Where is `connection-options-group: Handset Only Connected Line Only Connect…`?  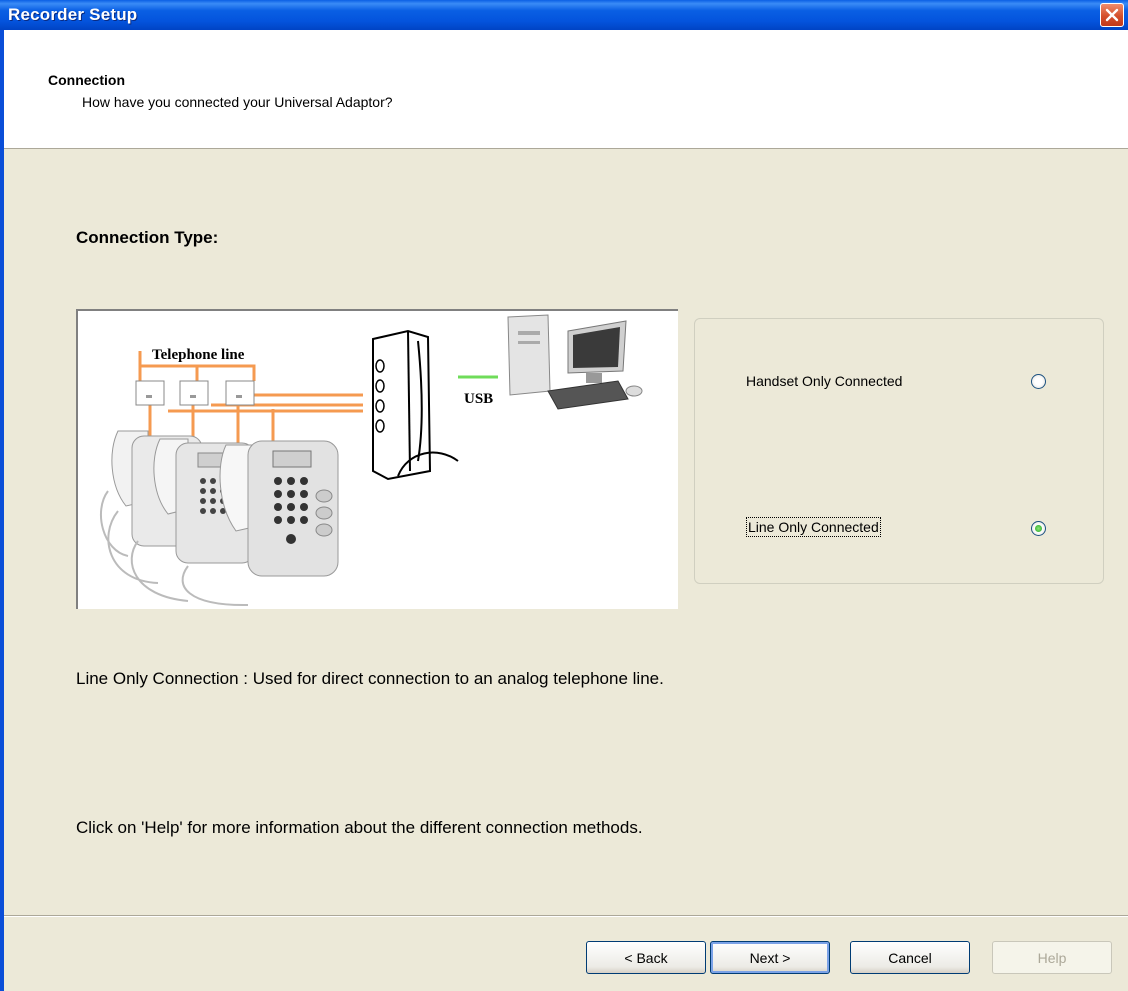 connection-options-group: Handset Only Connected Line Only Connect… is located at coordinates (899, 451).